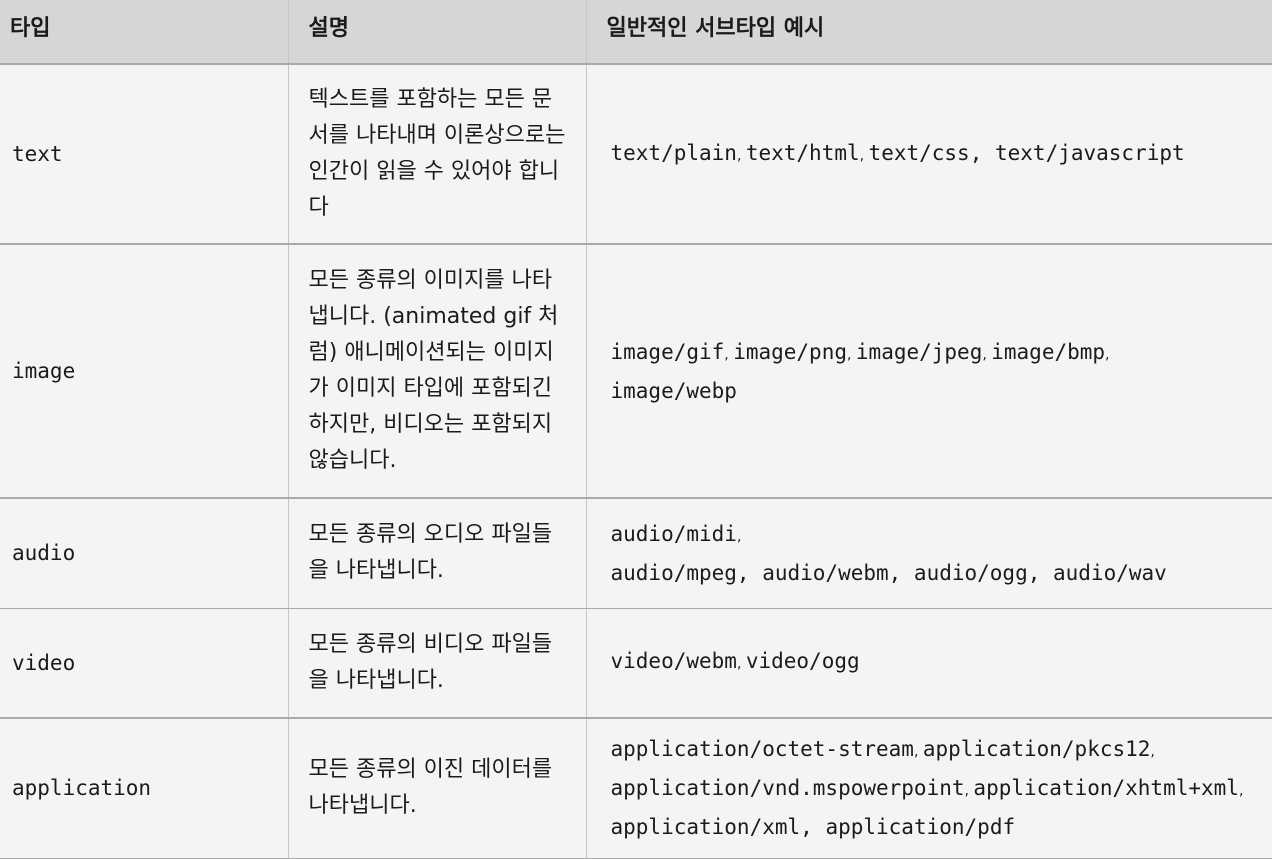 Image resolution: width=1272 pixels, height=859 pixels. I want to click on examples-line: application/xml, application/pdf, so click(941, 827).